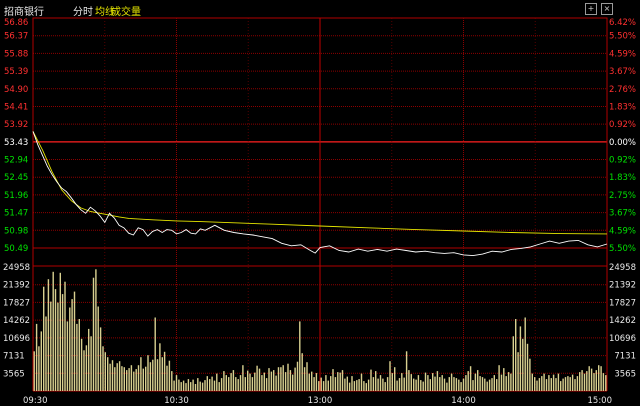  I want to click on percent-tick-label: 0.00%, so click(622, 143).